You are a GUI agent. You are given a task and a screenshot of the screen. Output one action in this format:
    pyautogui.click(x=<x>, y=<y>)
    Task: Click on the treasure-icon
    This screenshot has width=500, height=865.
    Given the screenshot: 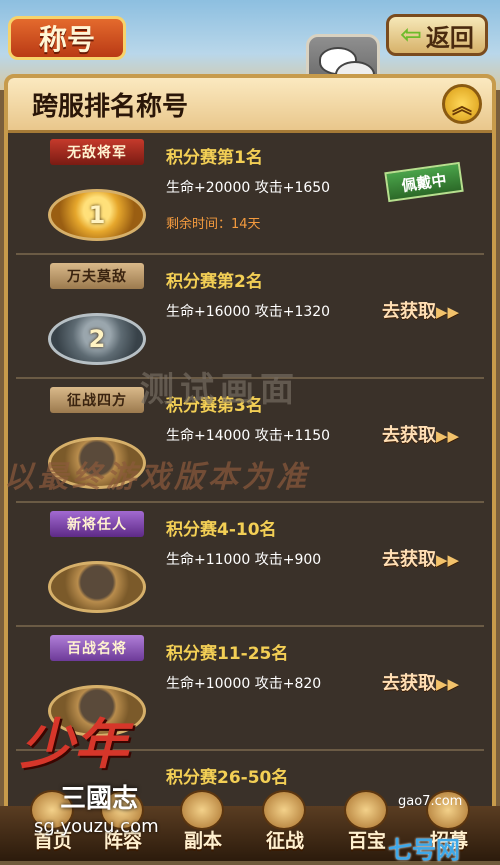 What is the action you would take?
    pyautogui.click(x=366, y=810)
    